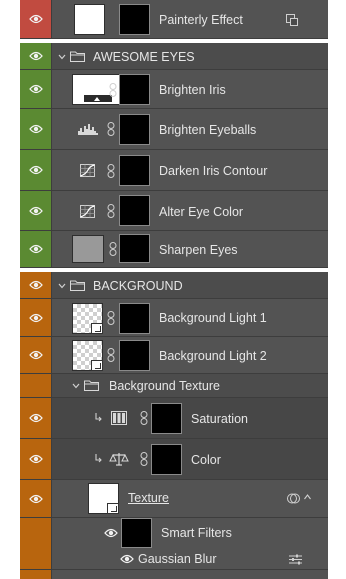  What do you see at coordinates (213, 356) in the screenshot?
I see `layer-name: Background Light 2` at bounding box center [213, 356].